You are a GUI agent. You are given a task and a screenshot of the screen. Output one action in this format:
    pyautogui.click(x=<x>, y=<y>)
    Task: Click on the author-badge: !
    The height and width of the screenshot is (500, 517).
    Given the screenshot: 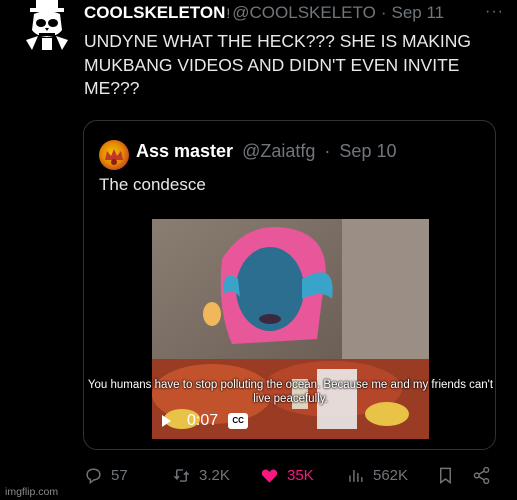 What is the action you would take?
    pyautogui.click(x=228, y=13)
    